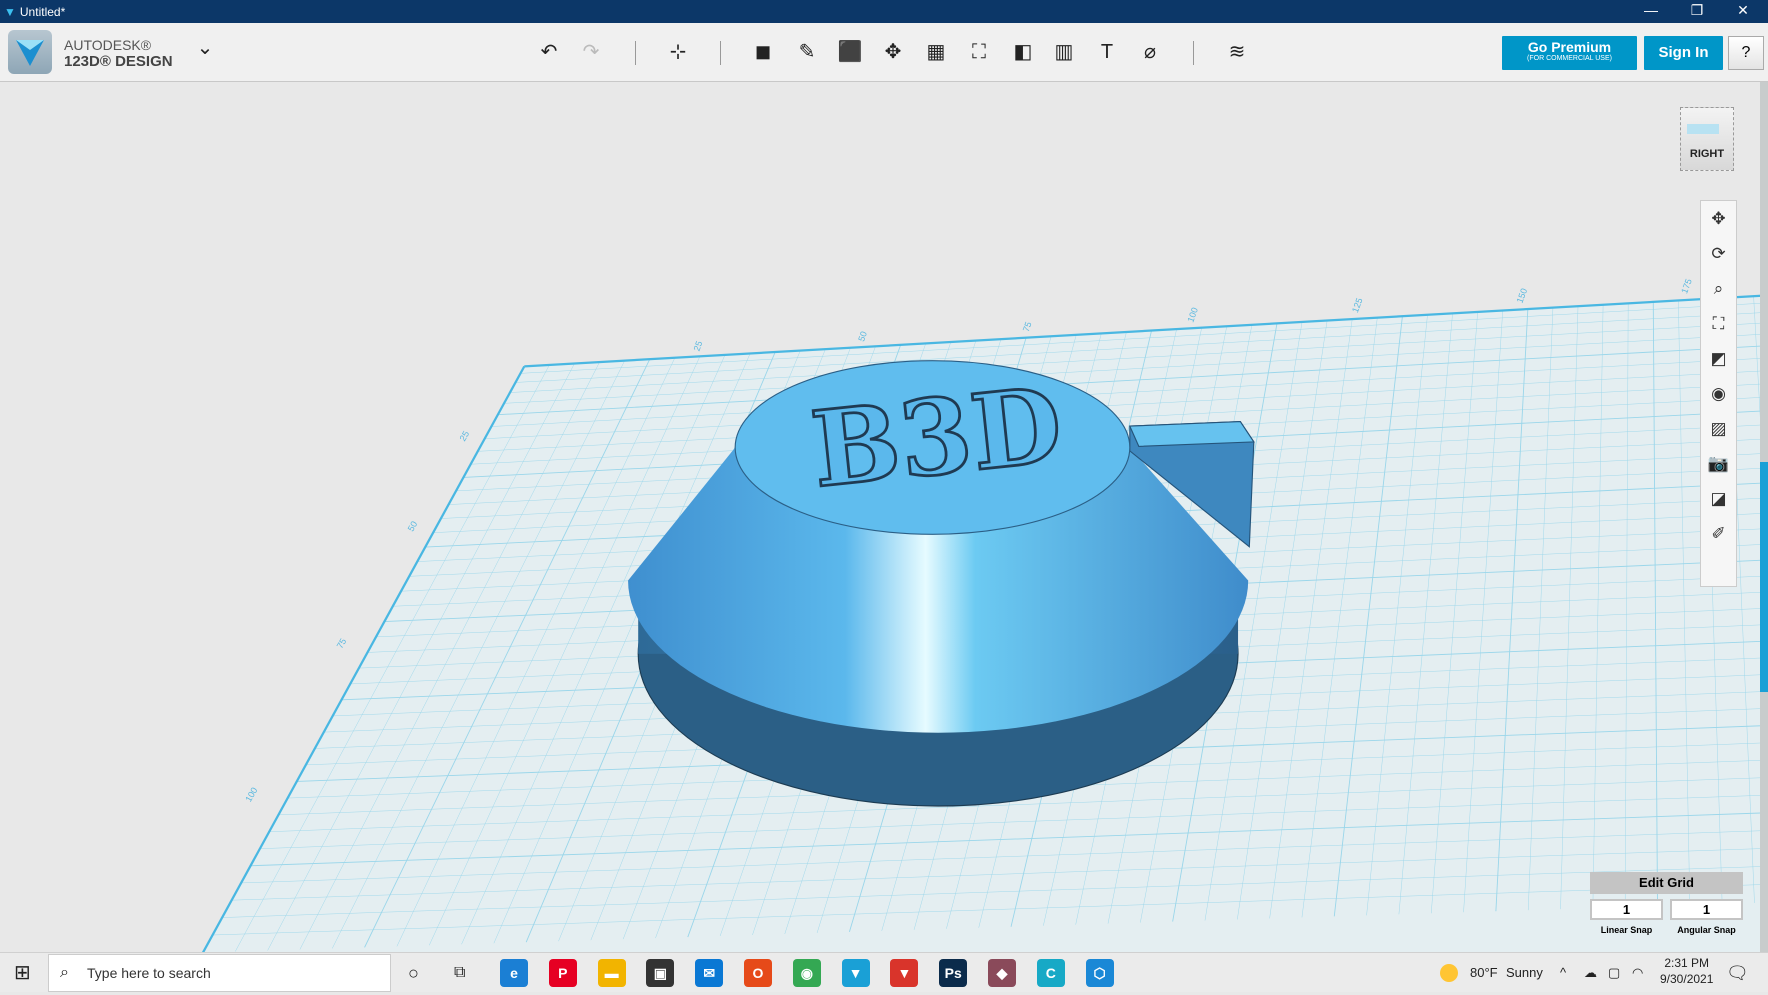  I want to click on photoshop-taskbar-icon: Ps, so click(953, 973).